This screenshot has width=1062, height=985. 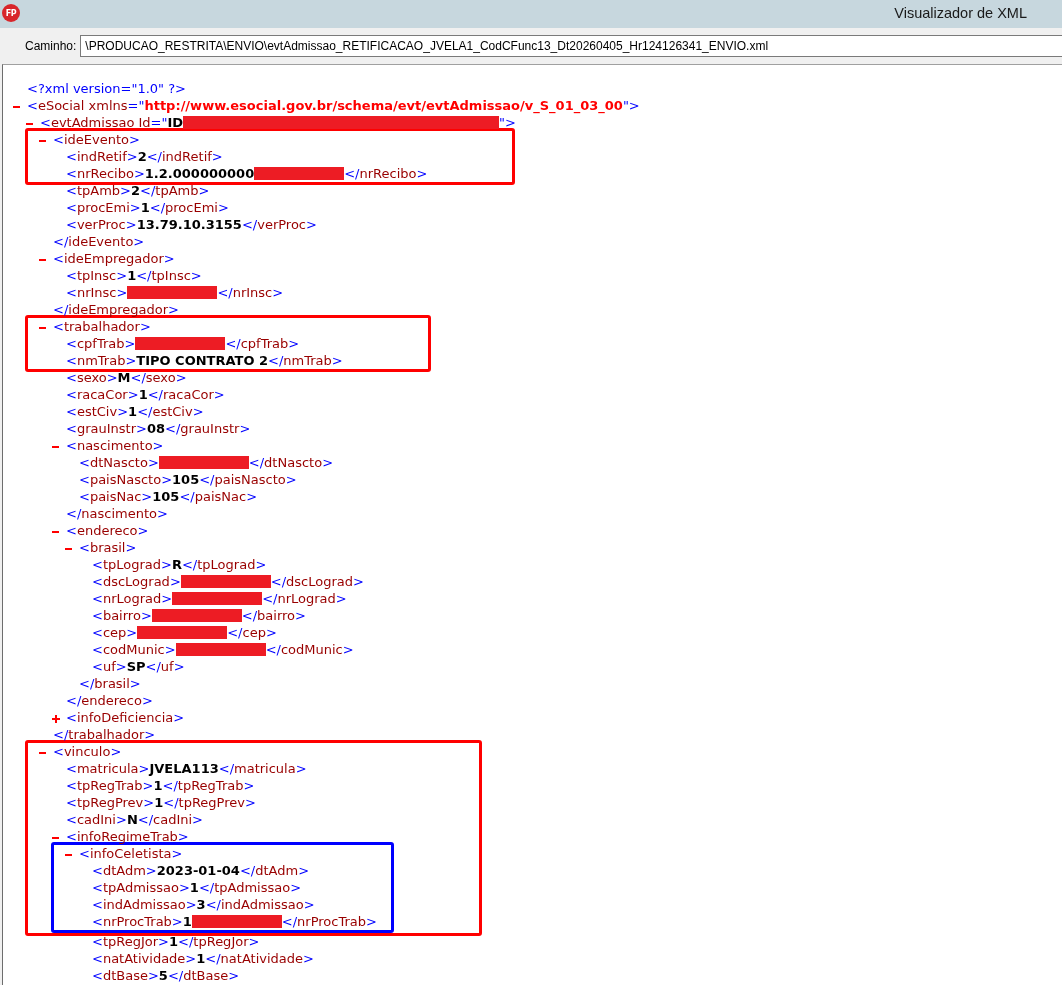 What do you see at coordinates (51, 46) in the screenshot?
I see `path-label: Caminho:` at bounding box center [51, 46].